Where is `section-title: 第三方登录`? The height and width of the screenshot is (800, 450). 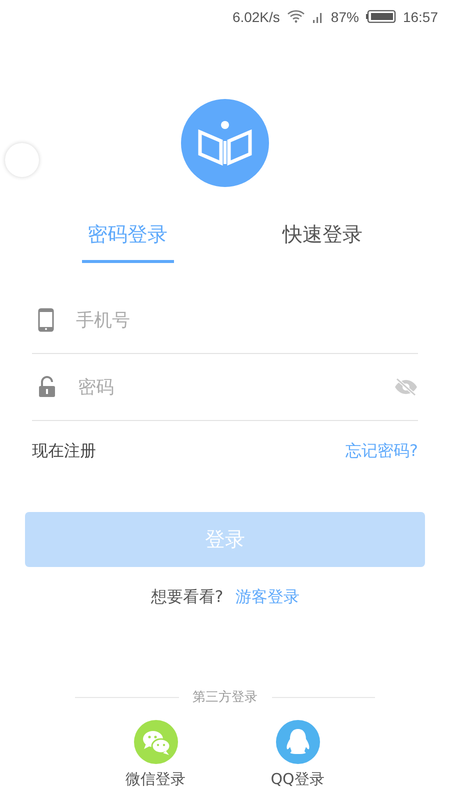 section-title: 第三方登录 is located at coordinates (225, 697).